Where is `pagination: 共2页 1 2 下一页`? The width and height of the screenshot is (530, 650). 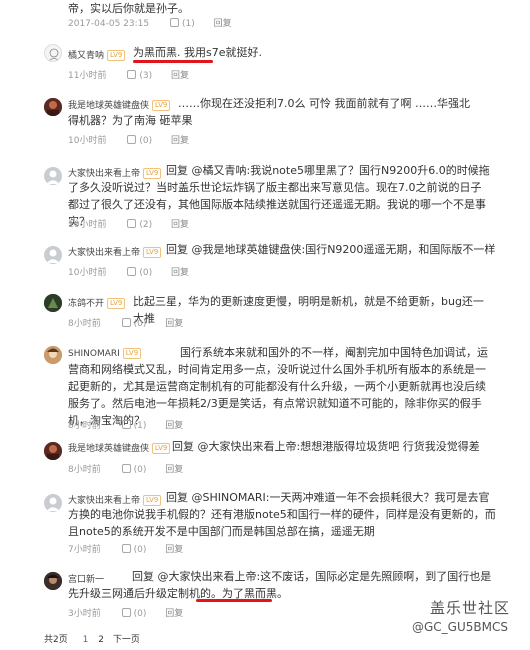 pagination: 共2页 1 2 下一页 is located at coordinates (92, 638).